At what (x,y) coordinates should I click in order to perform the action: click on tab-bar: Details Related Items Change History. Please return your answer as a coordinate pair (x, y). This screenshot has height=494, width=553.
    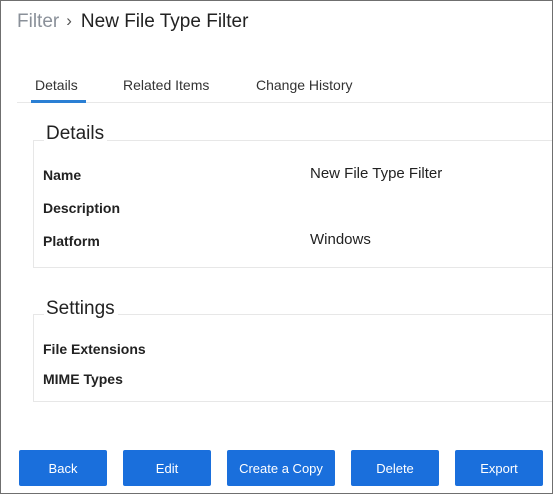
    Looking at the image, I should click on (284, 87).